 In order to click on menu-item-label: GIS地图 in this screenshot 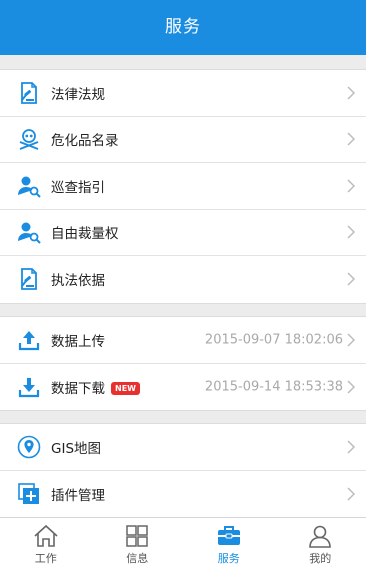, I will do `click(76, 448)`.